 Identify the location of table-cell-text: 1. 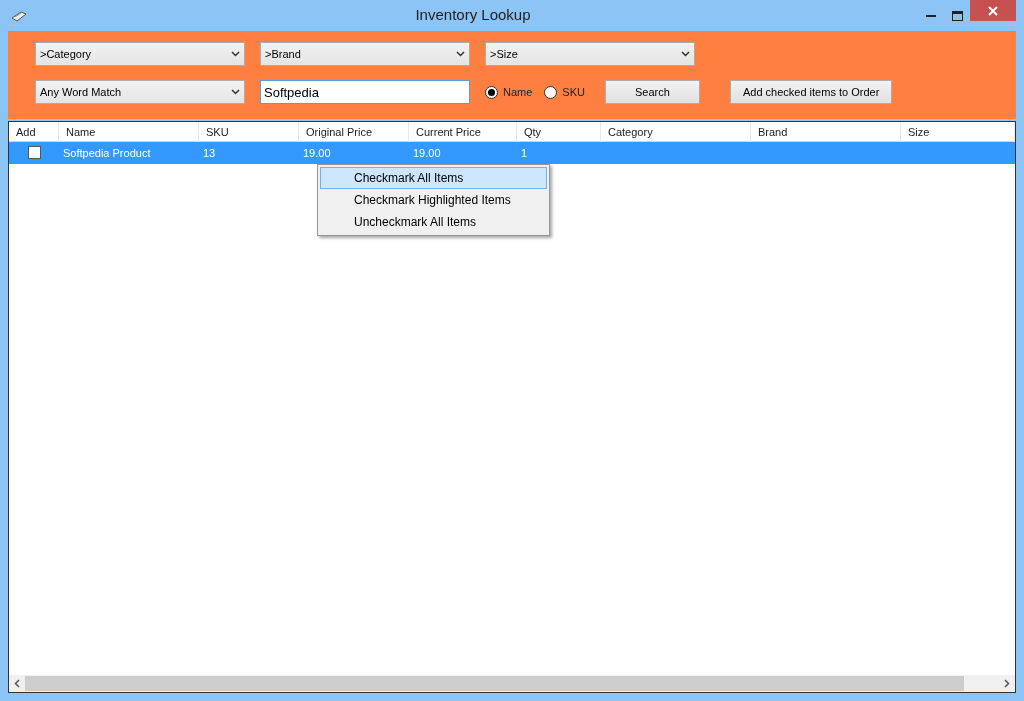
(524, 153).